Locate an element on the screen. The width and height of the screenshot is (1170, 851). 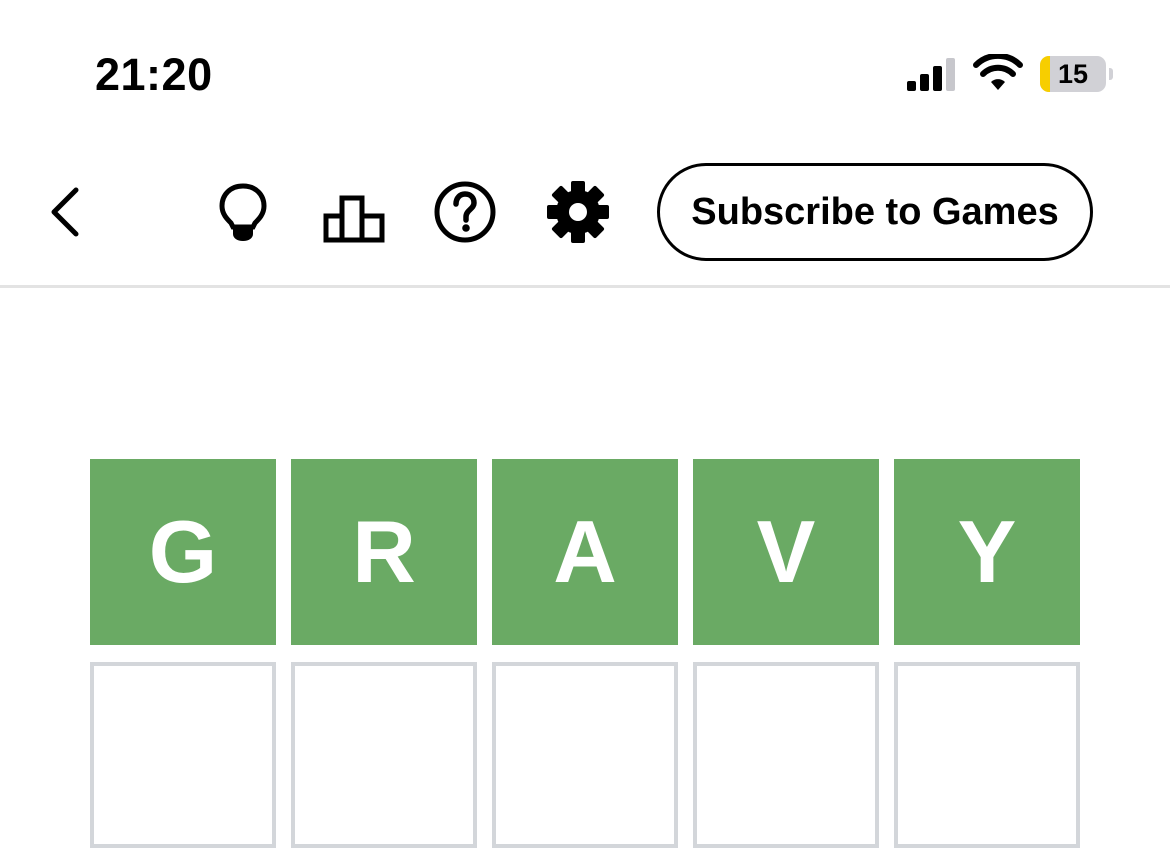
chevron-left-icon is located at coordinates (65, 212).